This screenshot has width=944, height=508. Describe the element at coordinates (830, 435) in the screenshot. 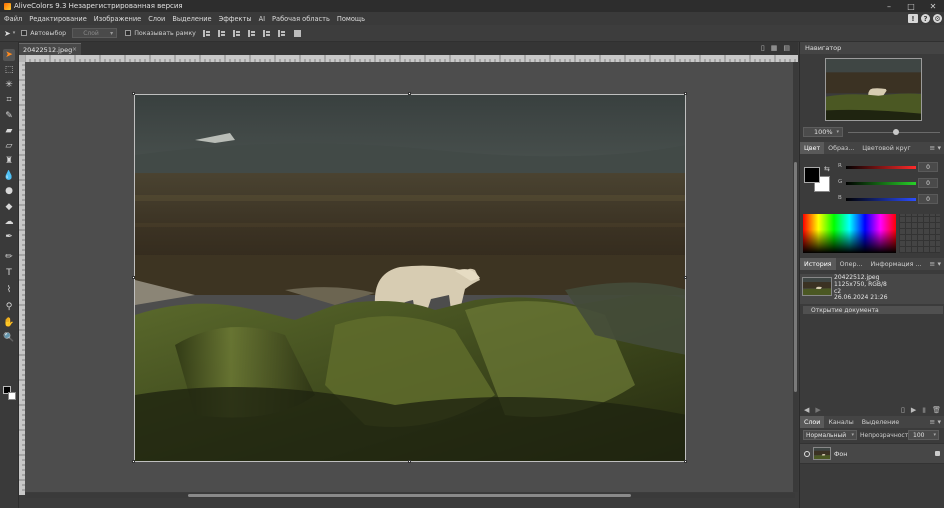

I see `blend-mode-select: Нормальный ▾` at that location.